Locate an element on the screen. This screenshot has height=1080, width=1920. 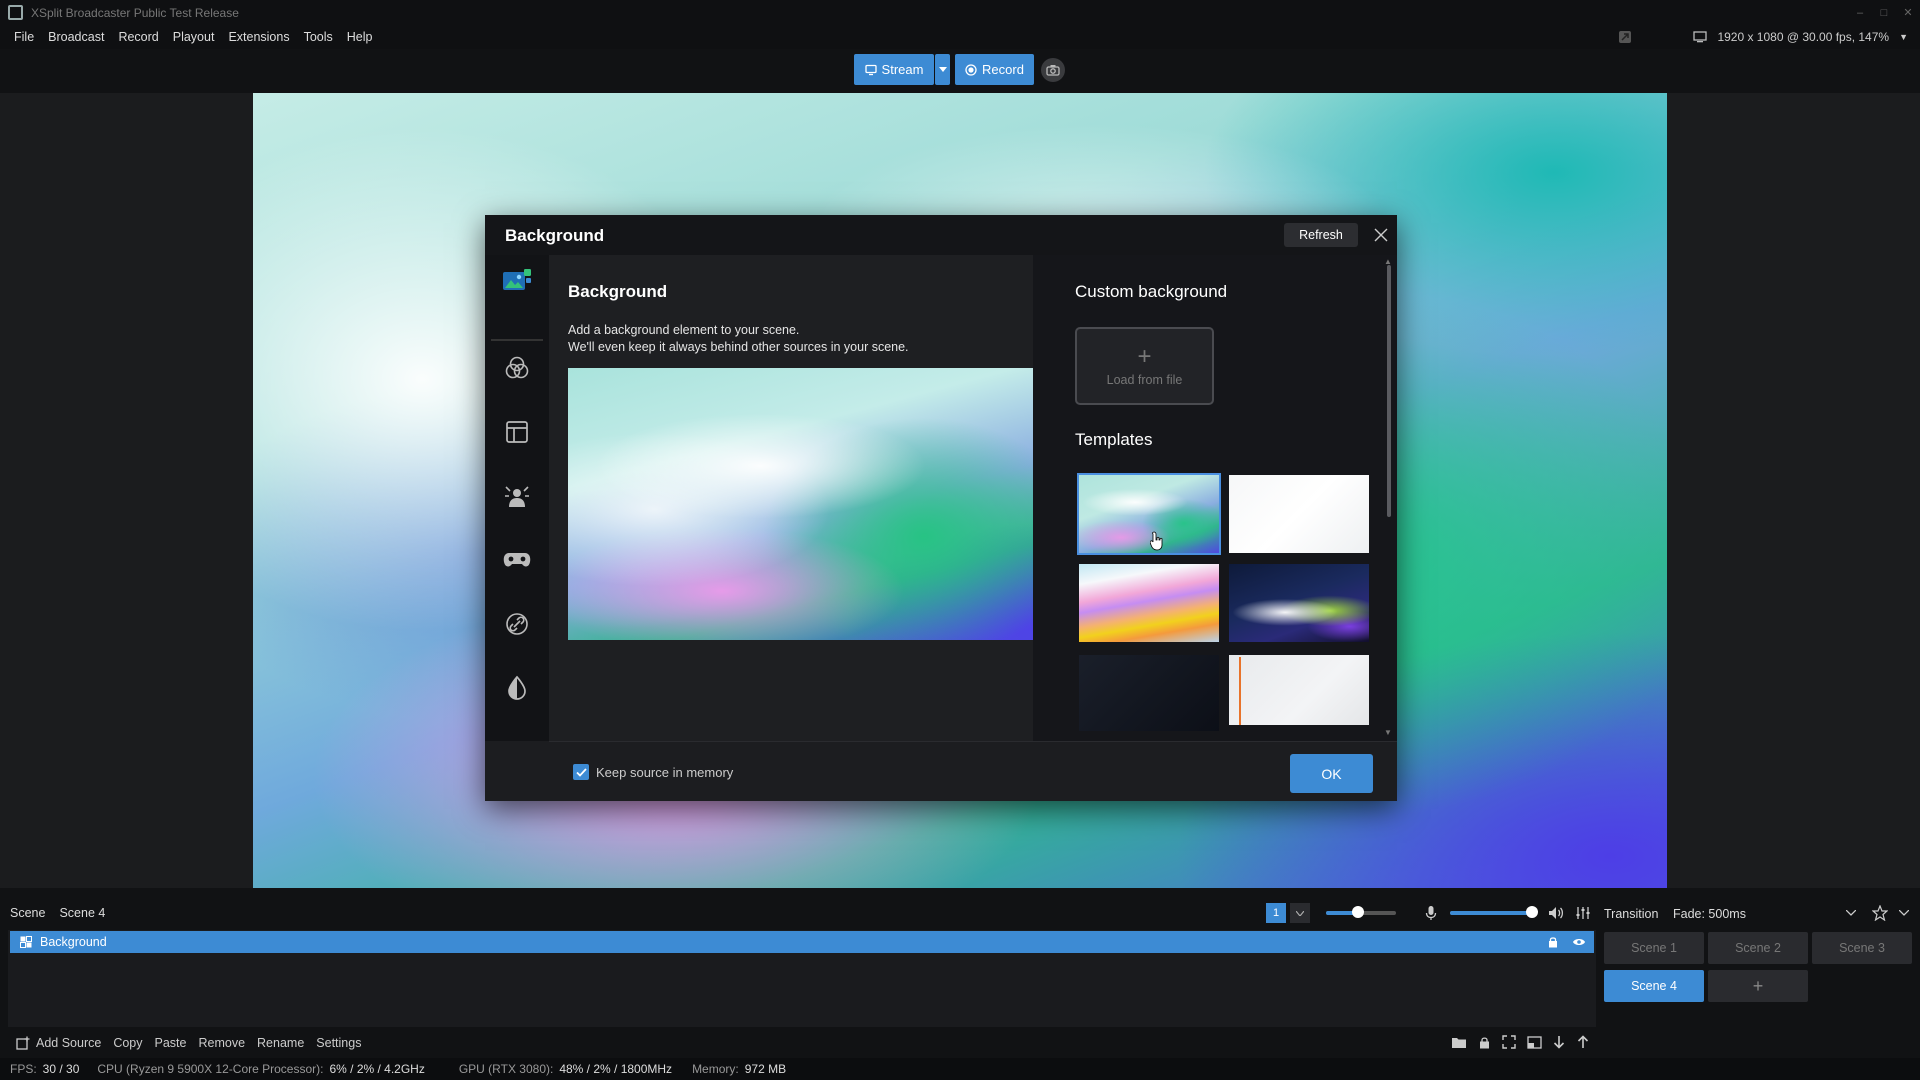
menu-tools: Tools is located at coordinates (318, 37).